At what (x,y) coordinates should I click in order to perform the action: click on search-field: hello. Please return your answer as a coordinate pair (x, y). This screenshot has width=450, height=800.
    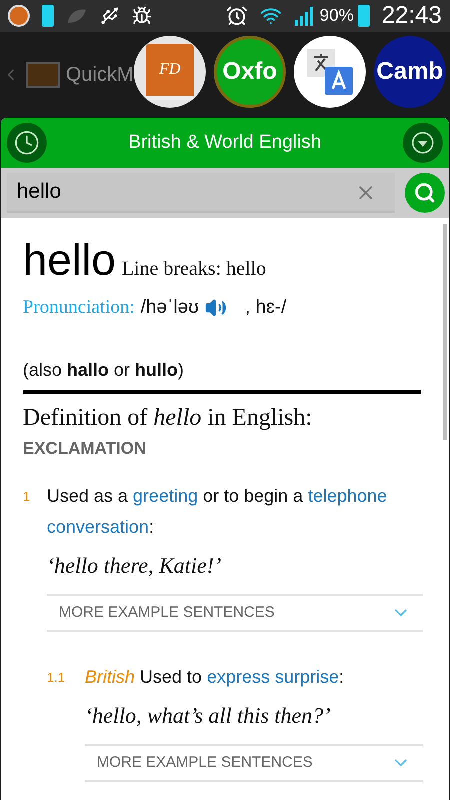
    Looking at the image, I should click on (201, 193).